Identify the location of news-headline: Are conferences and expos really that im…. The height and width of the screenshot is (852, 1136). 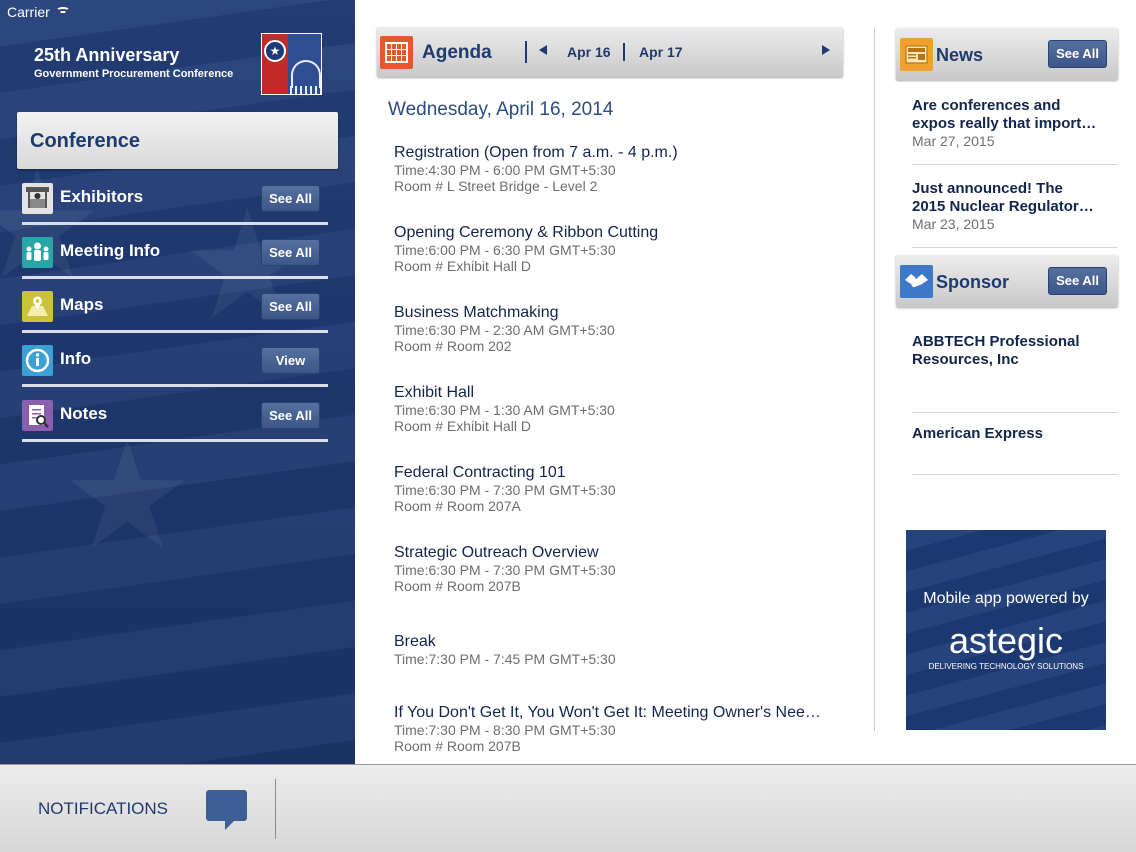
(1015, 115).